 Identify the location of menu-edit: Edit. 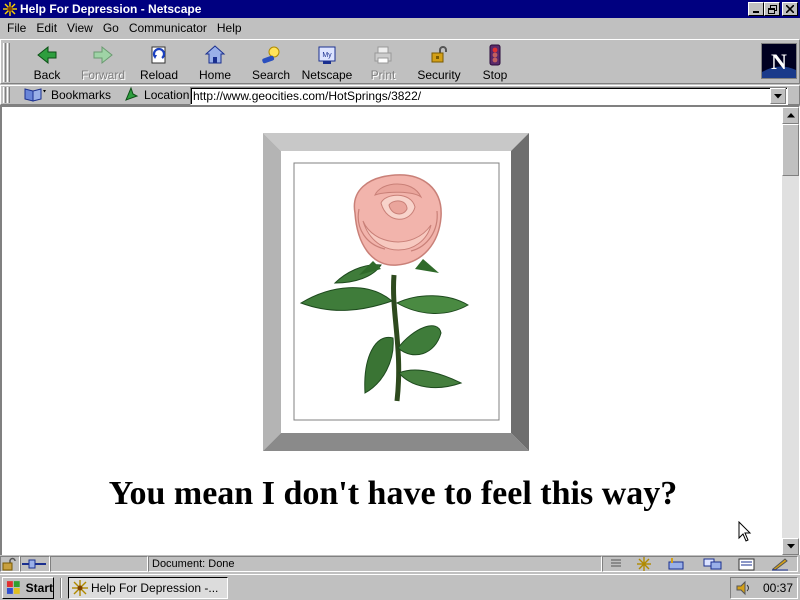
(46, 28).